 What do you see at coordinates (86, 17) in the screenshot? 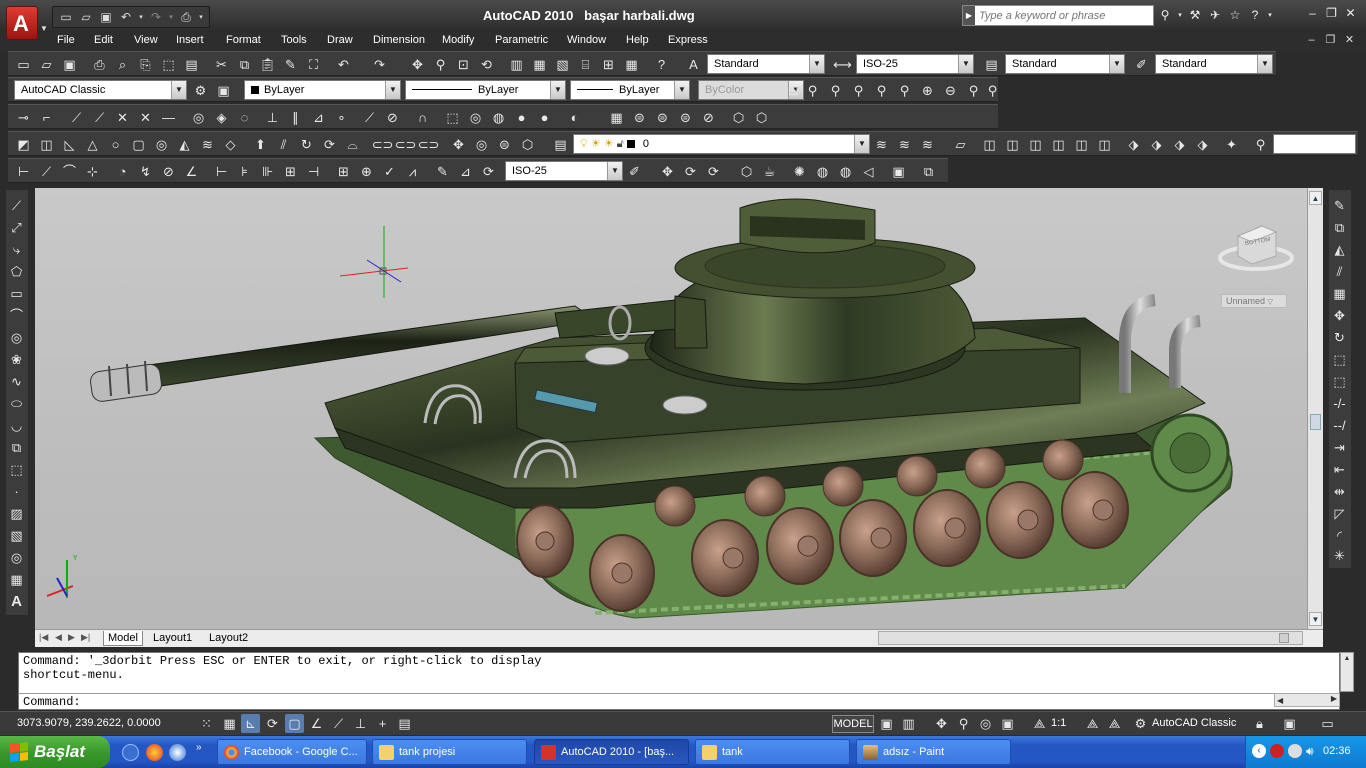
I see `open-folder-icon: ▱` at bounding box center [86, 17].